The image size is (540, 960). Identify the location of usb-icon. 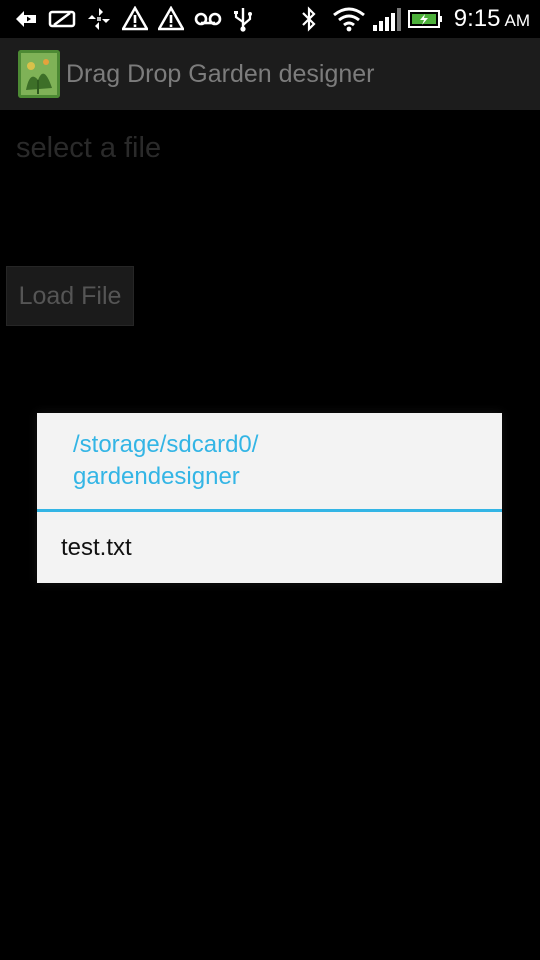
(243, 19).